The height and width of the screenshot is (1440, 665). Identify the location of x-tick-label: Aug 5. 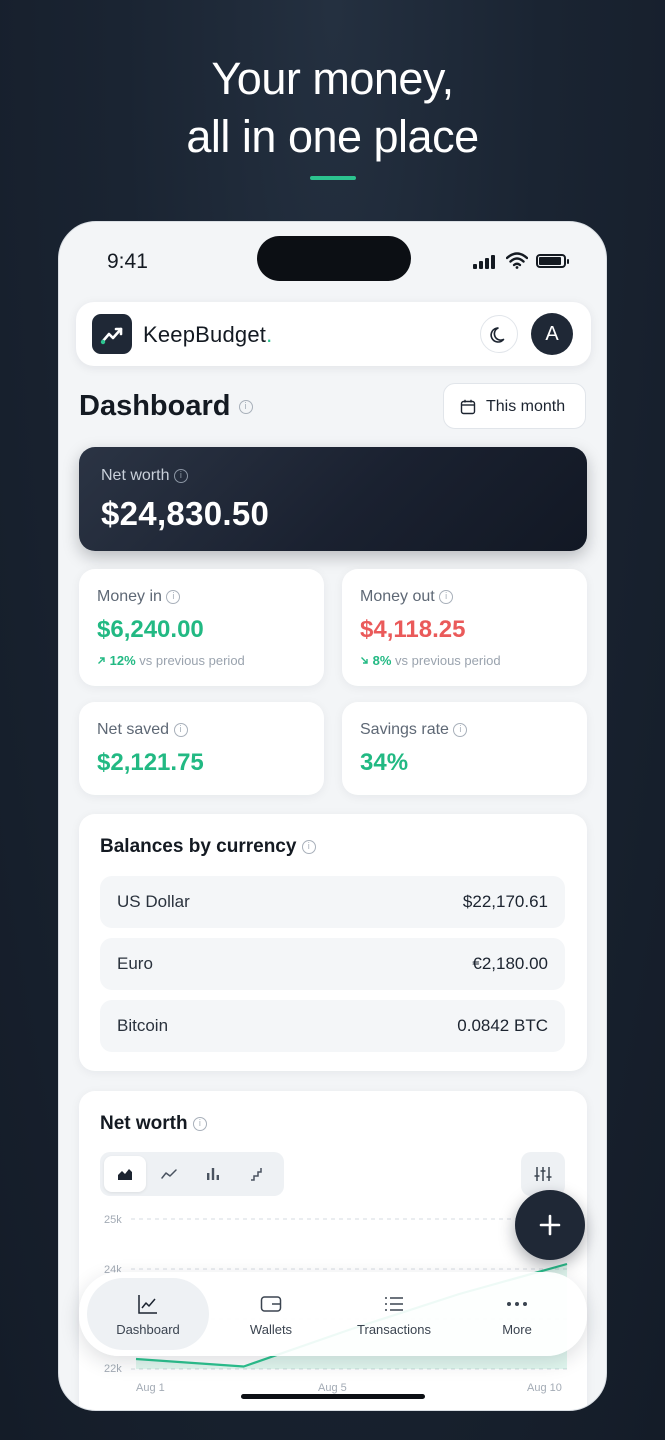
(332, 1388).